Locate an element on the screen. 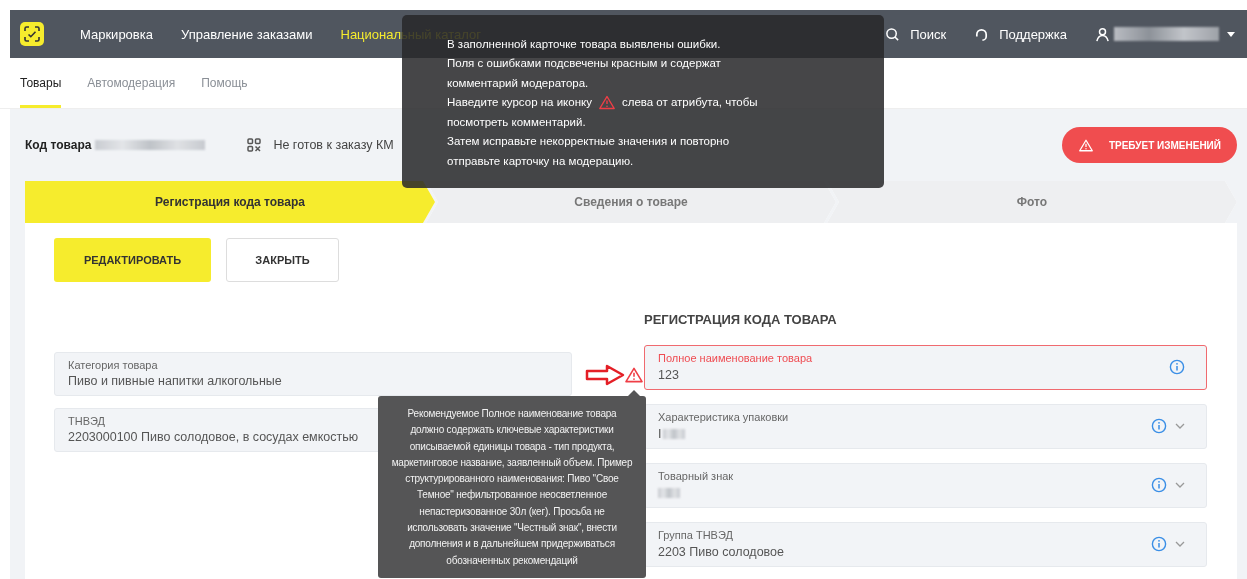 Image resolution: width=1247 pixels, height=579 pixels. input-field: Товарный знак is located at coordinates (925, 485).